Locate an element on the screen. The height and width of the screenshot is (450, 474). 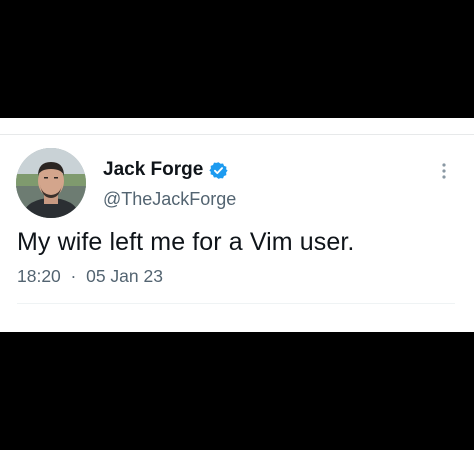
top-divider is located at coordinates (237, 134).